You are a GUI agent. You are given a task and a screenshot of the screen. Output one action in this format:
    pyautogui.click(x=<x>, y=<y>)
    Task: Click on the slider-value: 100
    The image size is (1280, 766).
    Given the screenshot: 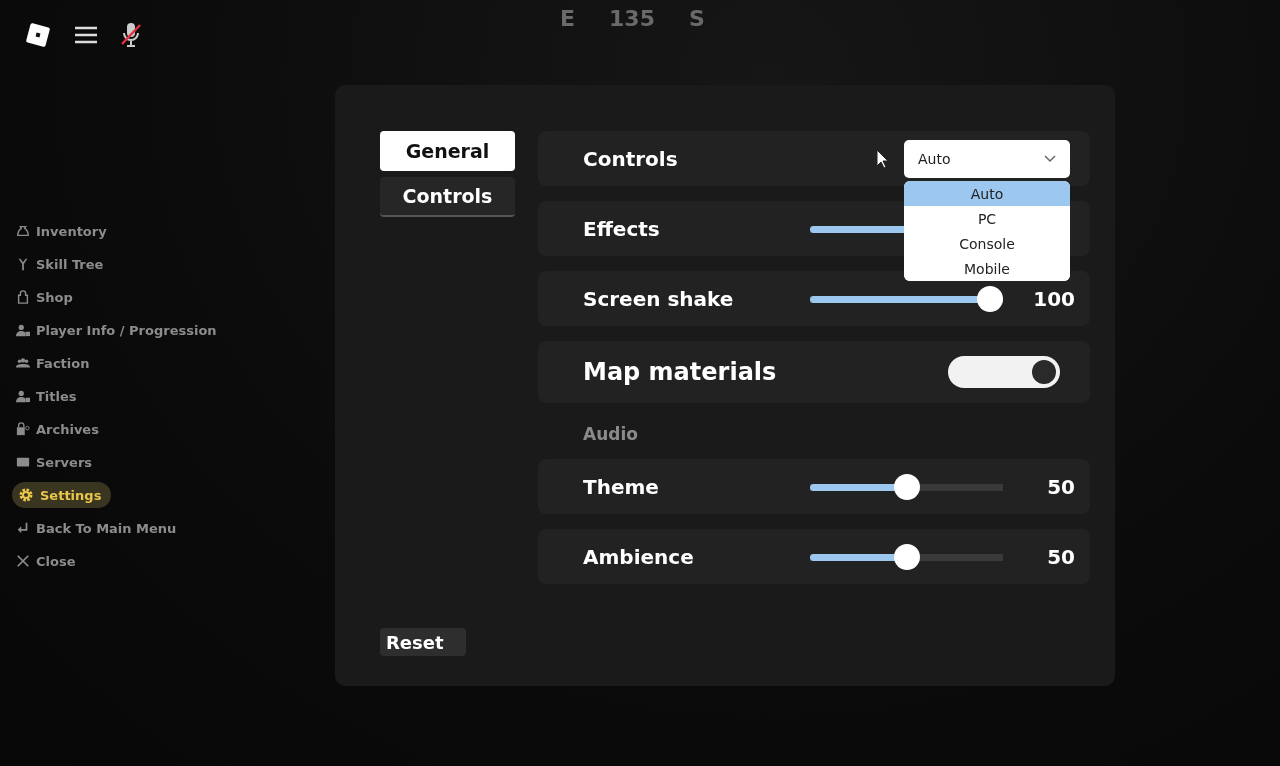 What is the action you would take?
    pyautogui.click(x=1053, y=298)
    